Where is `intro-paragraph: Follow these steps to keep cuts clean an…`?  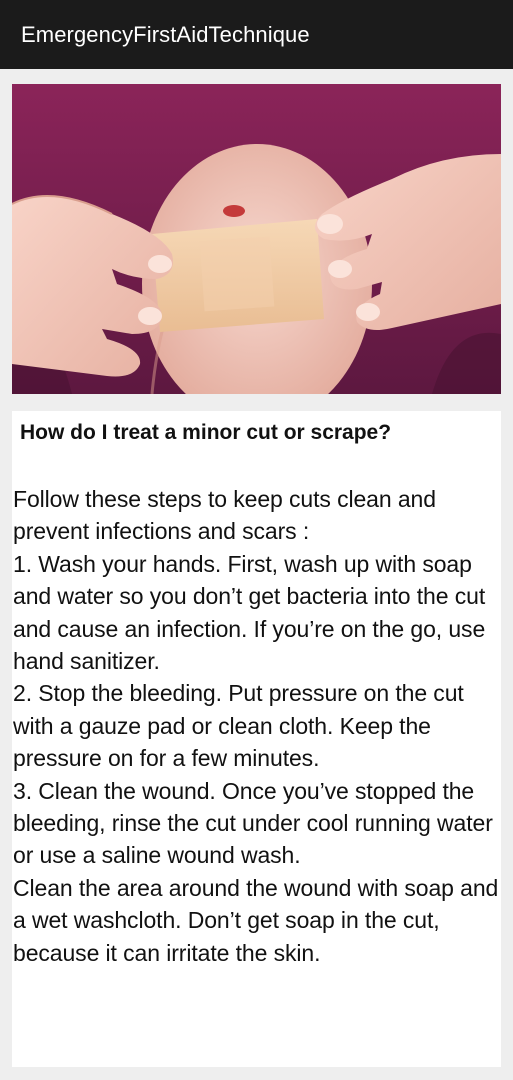
intro-paragraph: Follow these steps to keep cuts clean an… is located at coordinates (224, 515).